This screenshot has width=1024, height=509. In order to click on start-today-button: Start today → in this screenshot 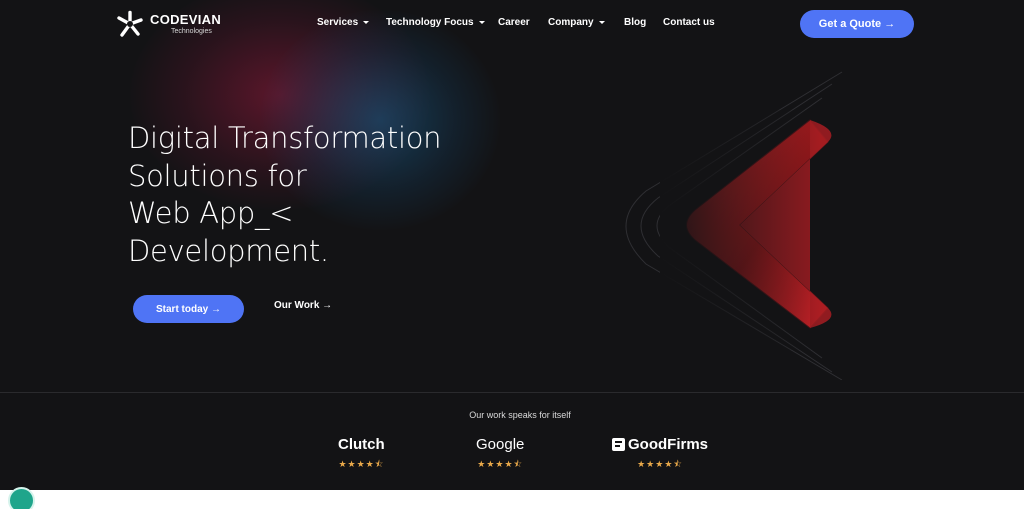, I will do `click(188, 309)`.